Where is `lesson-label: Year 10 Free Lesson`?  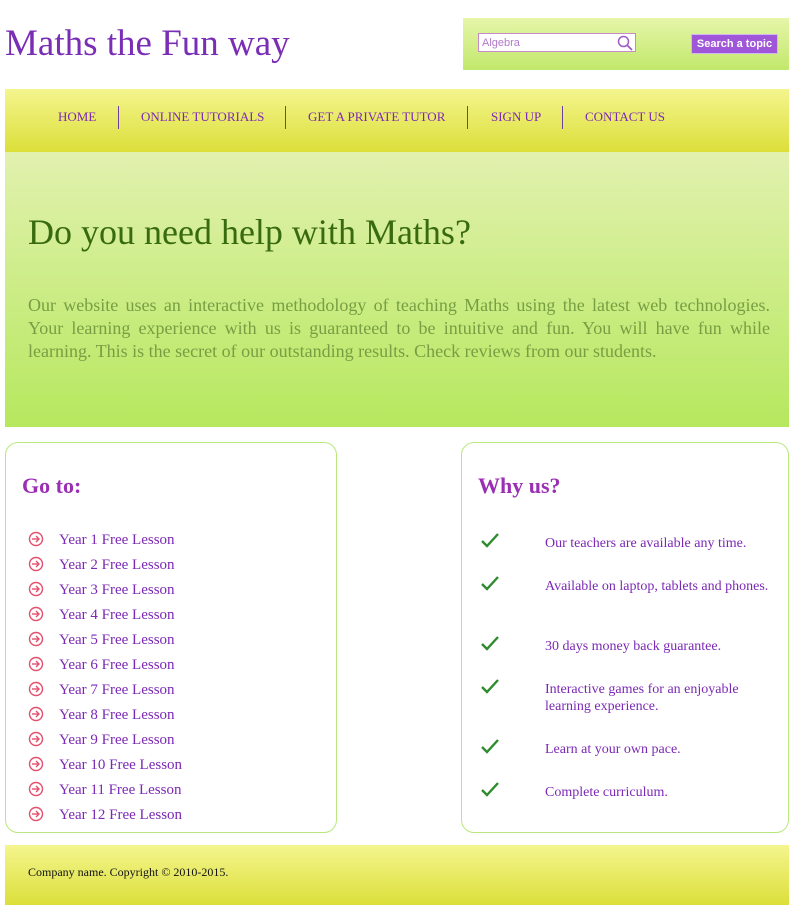
lesson-label: Year 10 Free Lesson is located at coordinates (120, 765).